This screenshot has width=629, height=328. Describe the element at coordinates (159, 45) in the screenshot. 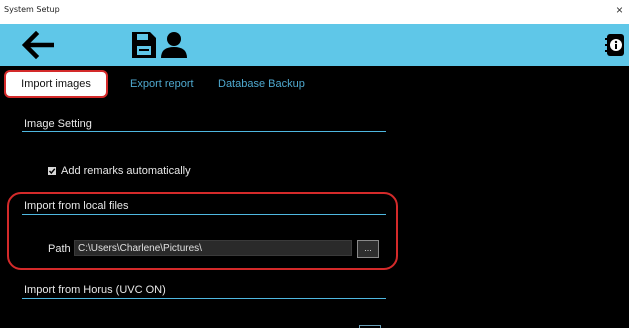

I see `save-user-button` at that location.